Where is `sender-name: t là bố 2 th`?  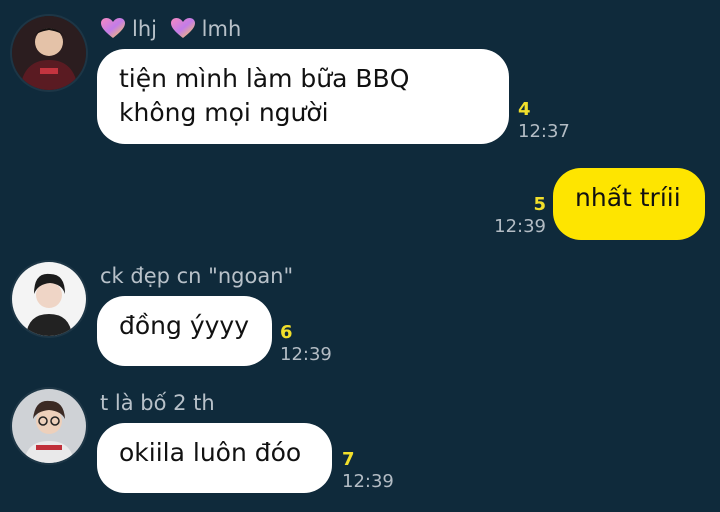 sender-name: t là bố 2 th is located at coordinates (157, 403).